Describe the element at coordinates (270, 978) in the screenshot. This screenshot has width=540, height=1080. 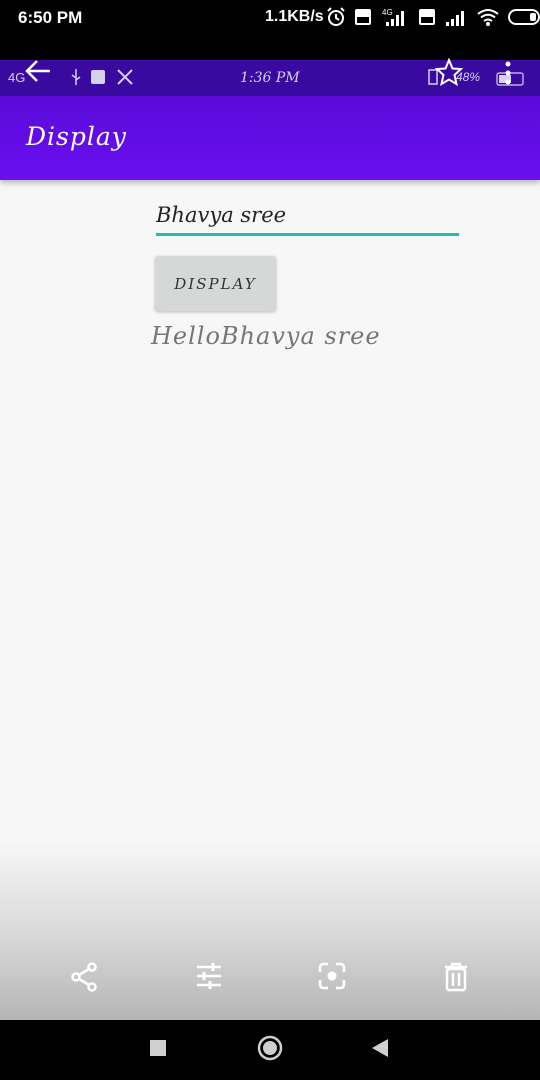
I see `bottom-toolbar` at that location.